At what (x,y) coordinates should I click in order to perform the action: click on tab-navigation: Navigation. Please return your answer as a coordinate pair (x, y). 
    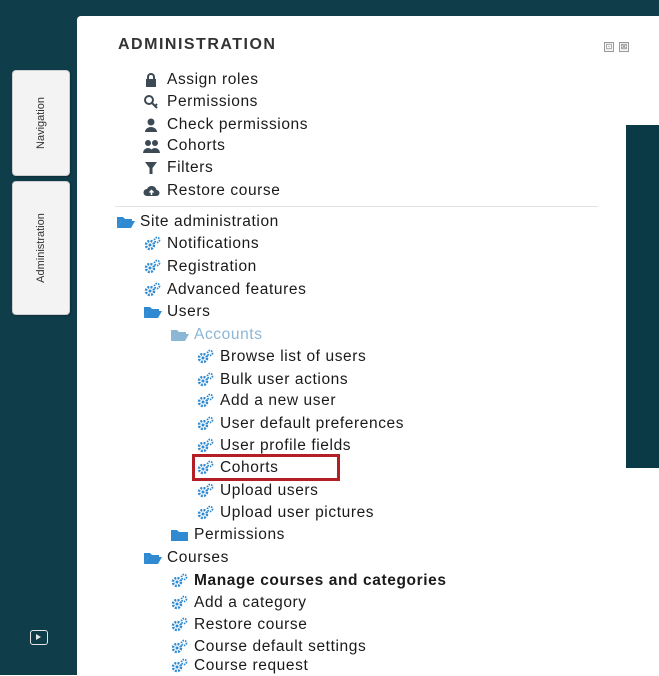
    Looking at the image, I should click on (41, 123).